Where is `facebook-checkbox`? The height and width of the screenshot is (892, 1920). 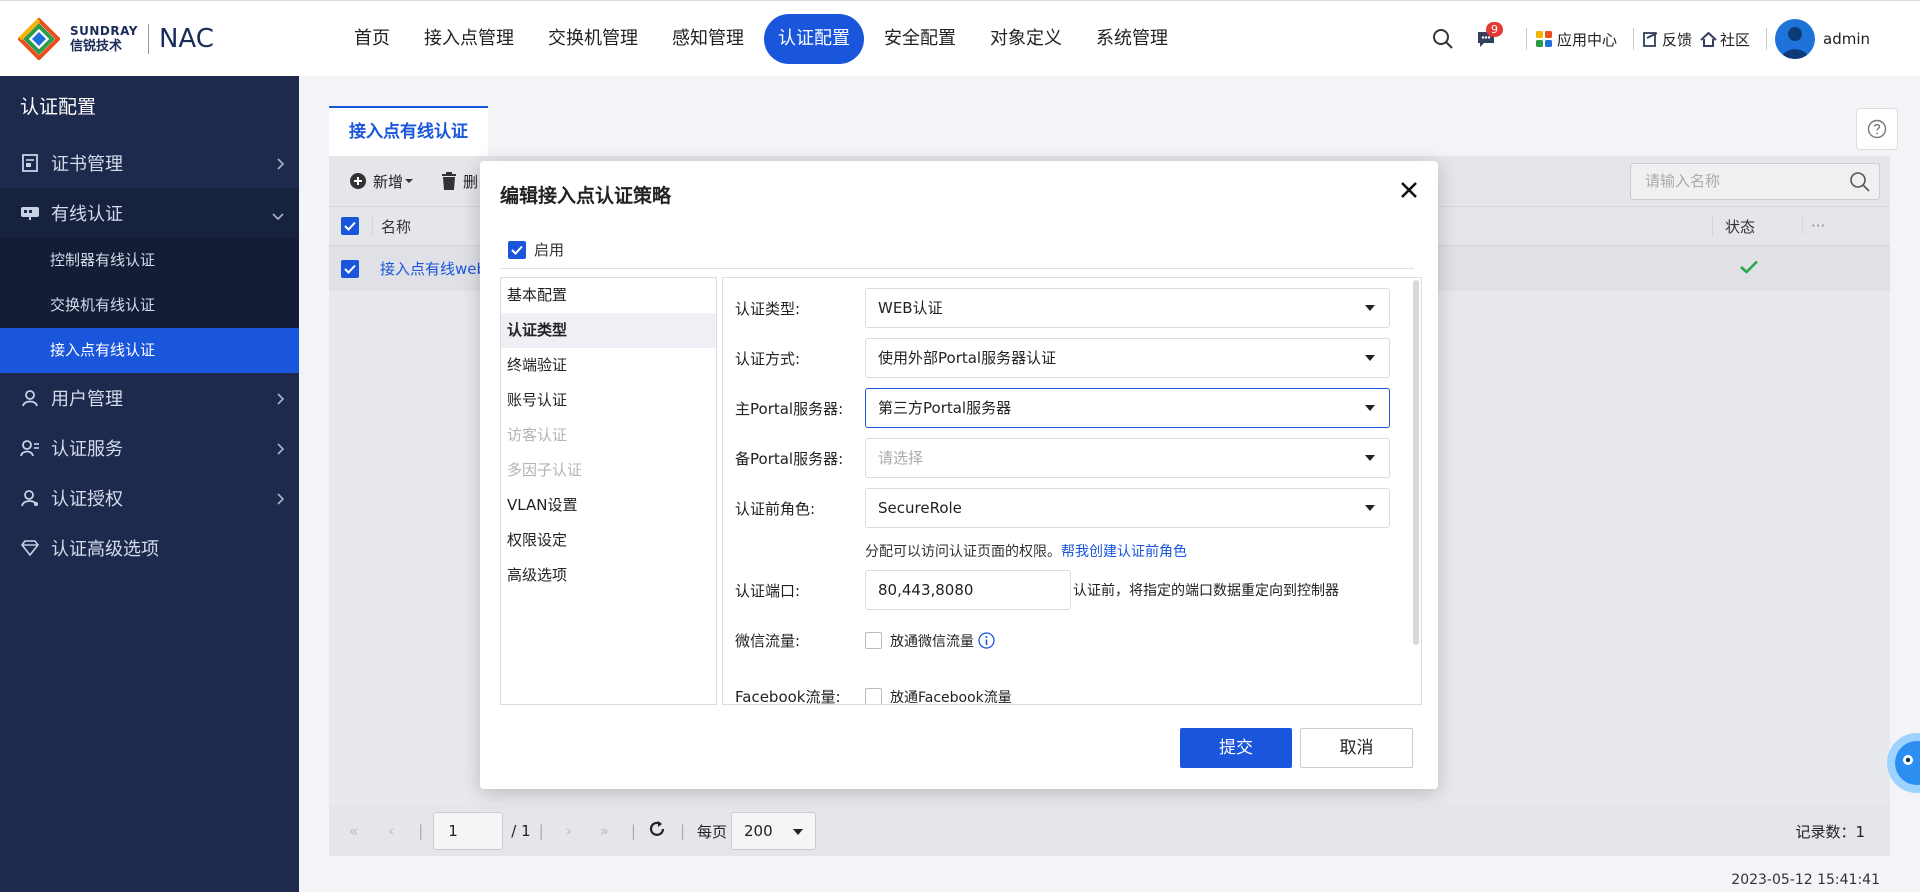 facebook-checkbox is located at coordinates (873, 696).